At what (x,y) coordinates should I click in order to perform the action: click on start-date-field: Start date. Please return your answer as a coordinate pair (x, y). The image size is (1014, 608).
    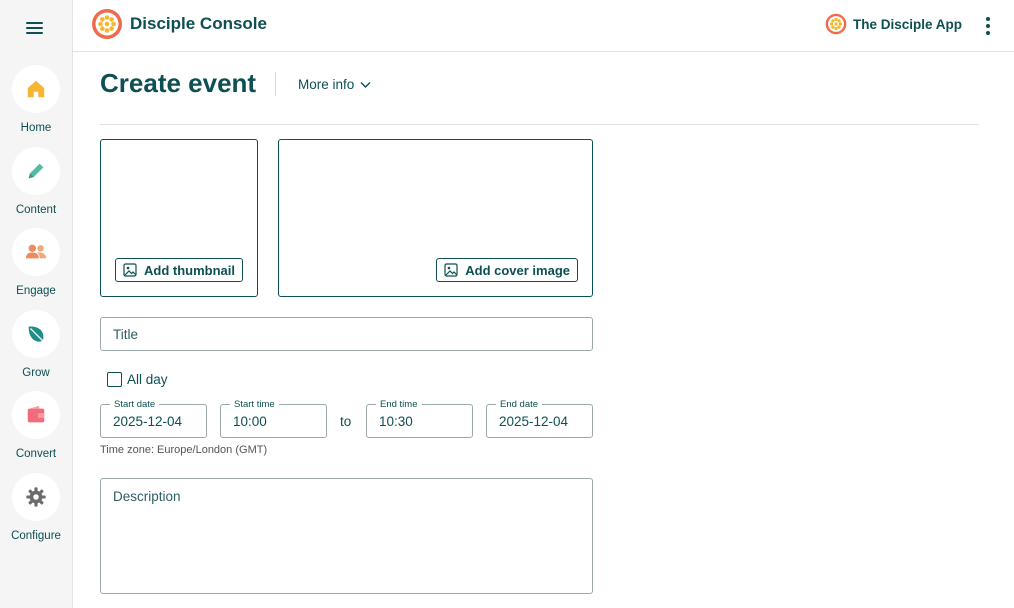
    Looking at the image, I should click on (153, 418).